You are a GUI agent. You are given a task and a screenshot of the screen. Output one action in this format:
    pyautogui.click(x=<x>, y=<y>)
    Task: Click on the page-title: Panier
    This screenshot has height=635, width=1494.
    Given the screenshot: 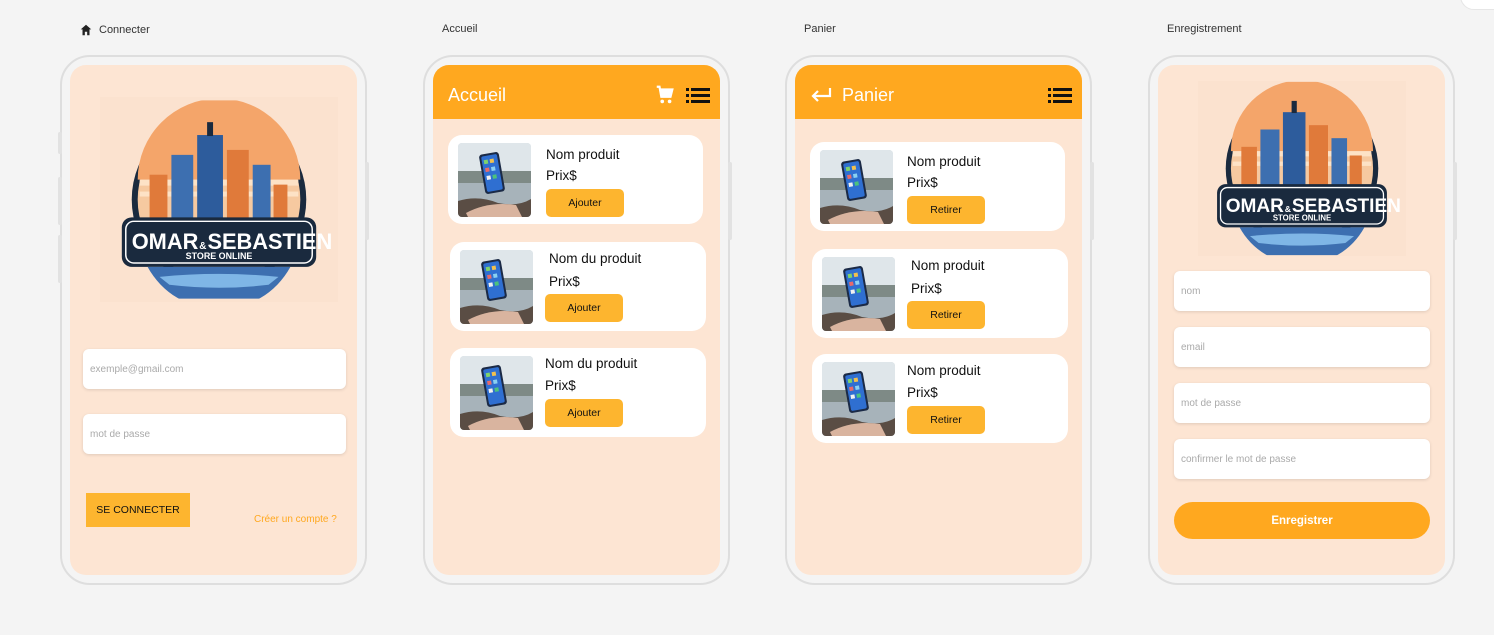 What is the action you would take?
    pyautogui.click(x=868, y=94)
    